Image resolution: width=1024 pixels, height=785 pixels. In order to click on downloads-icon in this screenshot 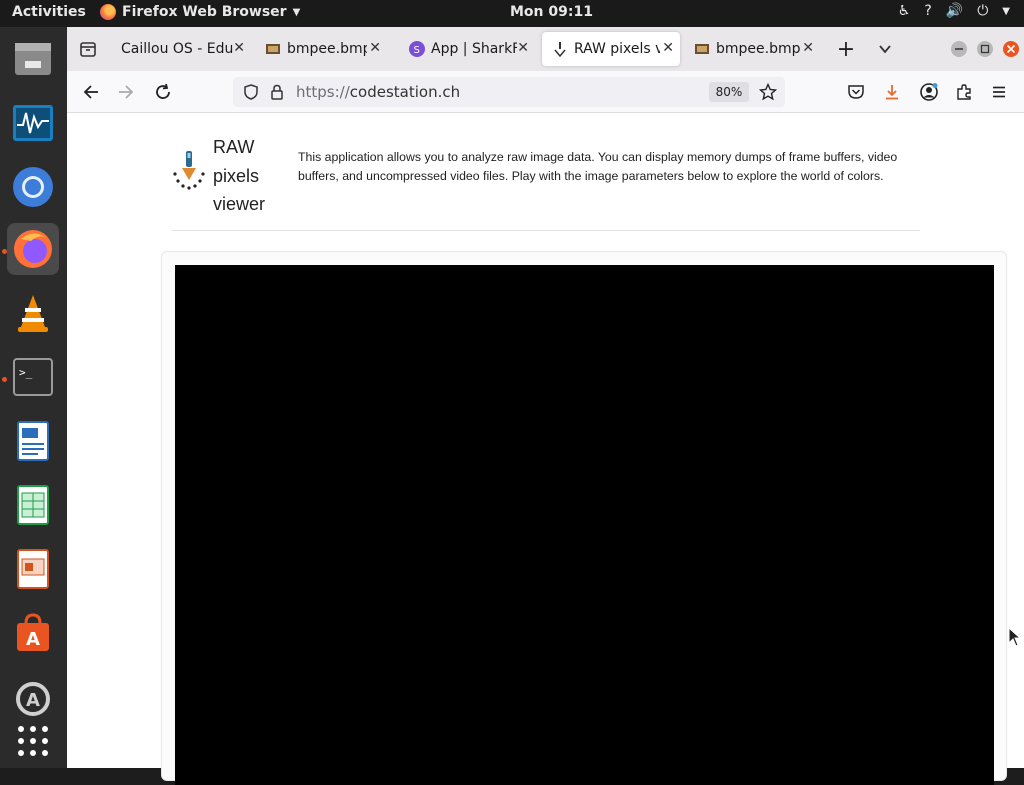, I will do `click(892, 92)`.